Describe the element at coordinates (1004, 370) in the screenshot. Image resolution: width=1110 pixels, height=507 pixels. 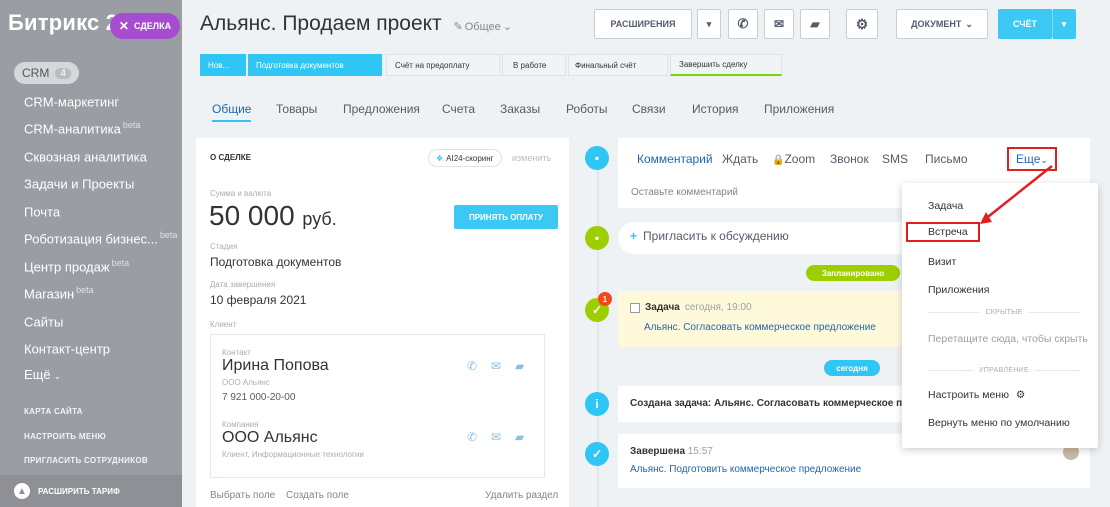
I see `manage-section-divider: УПРАВЛЕНИЕ` at that location.